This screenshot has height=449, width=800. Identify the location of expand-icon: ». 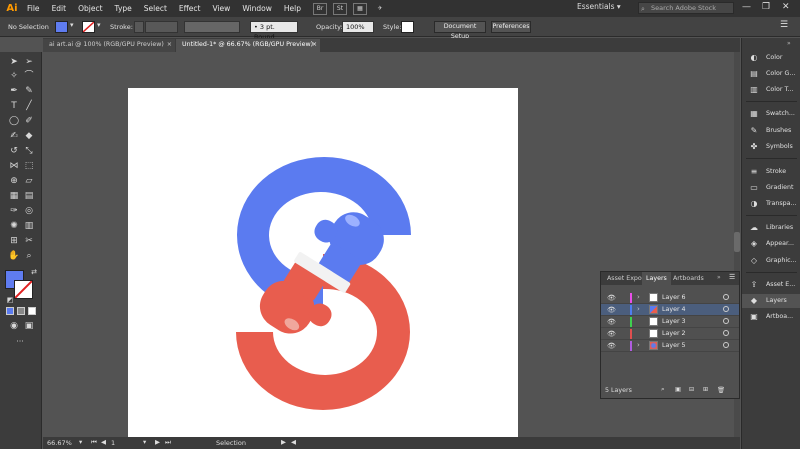
(719, 277).